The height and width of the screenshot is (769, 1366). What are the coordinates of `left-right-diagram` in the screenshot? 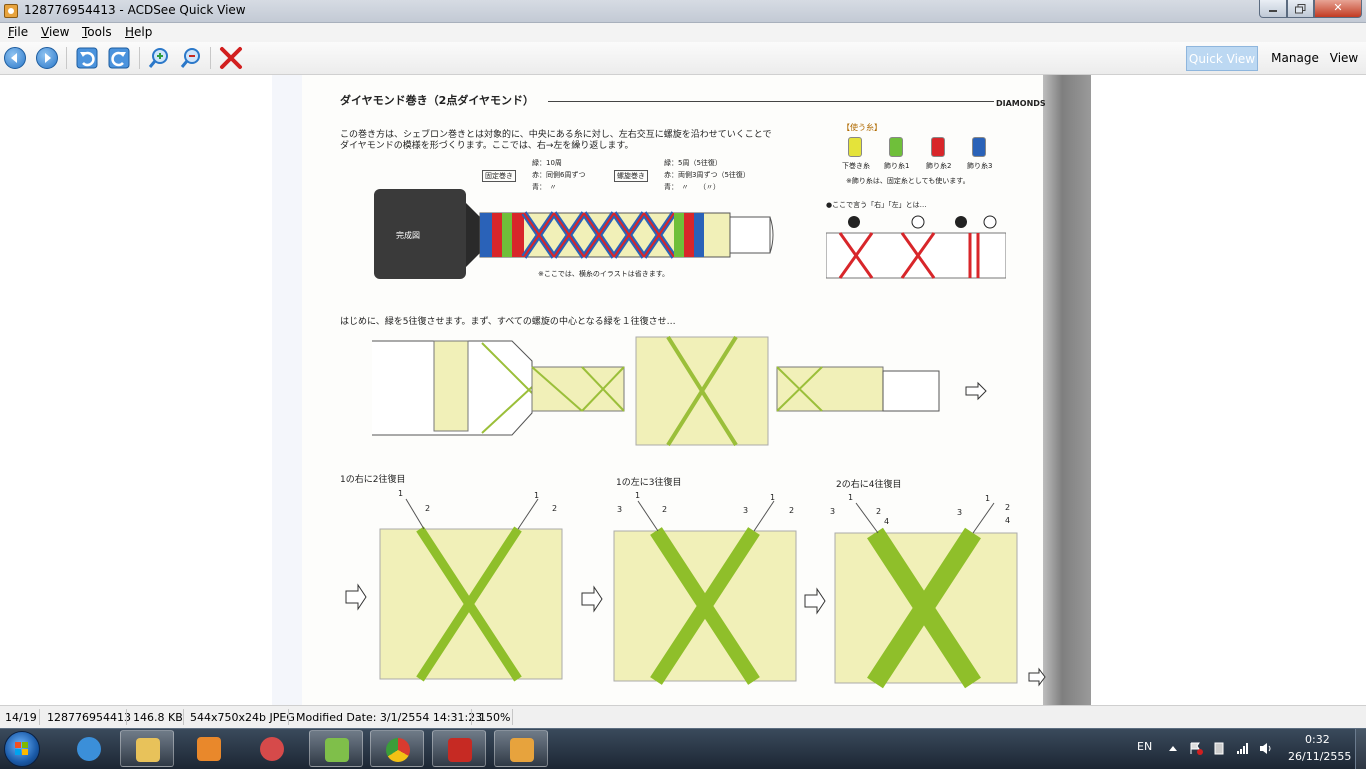 It's located at (916, 247).